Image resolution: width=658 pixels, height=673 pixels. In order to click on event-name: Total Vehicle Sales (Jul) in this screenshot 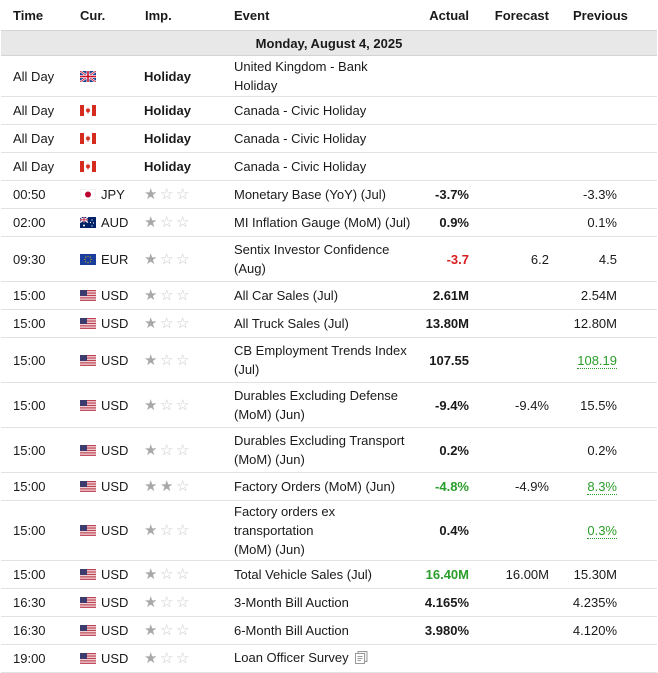, I will do `click(303, 574)`.